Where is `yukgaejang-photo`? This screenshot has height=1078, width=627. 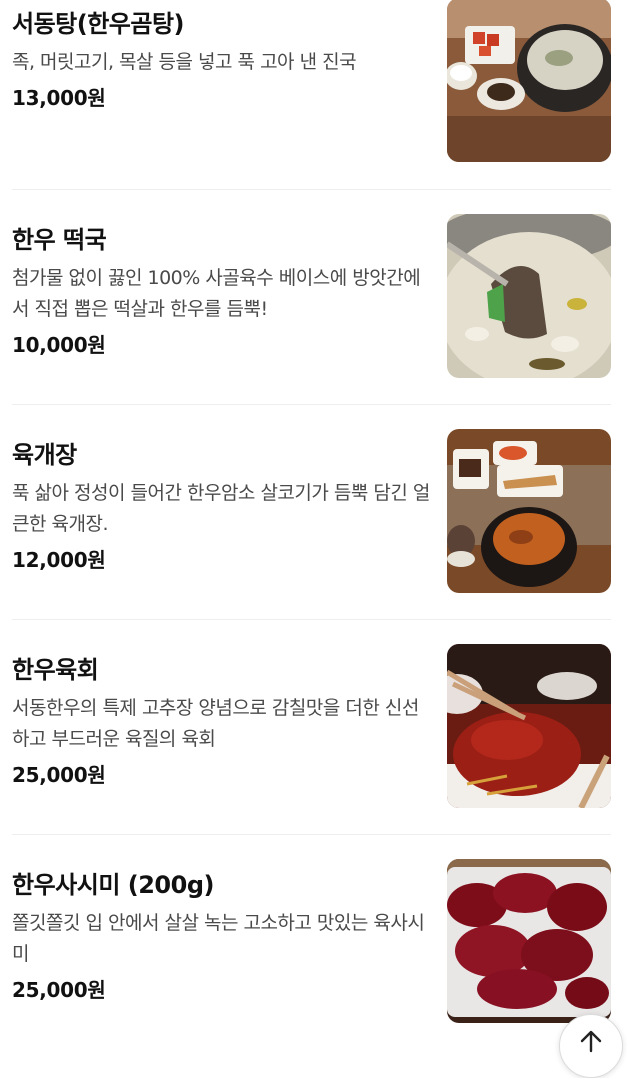
yukgaejang-photo is located at coordinates (529, 511).